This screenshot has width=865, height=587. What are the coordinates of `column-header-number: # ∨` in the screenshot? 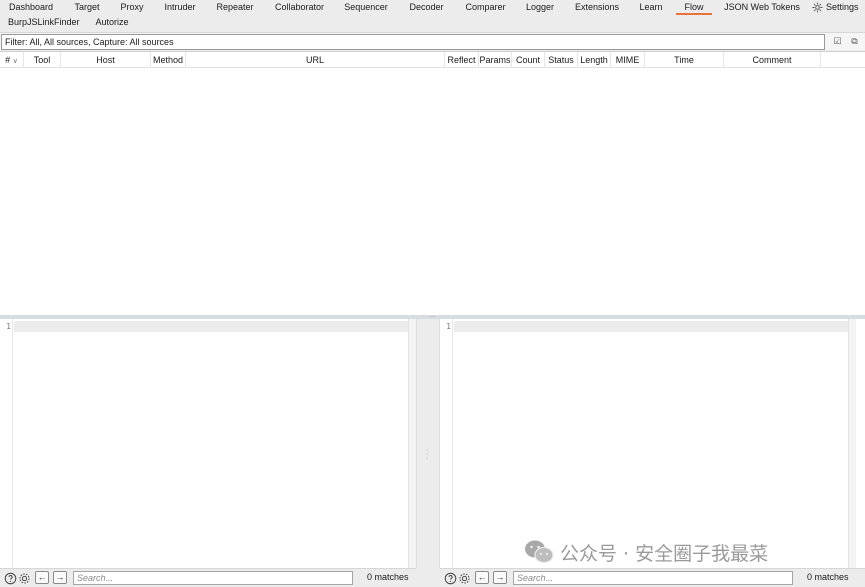 It's located at (12, 60).